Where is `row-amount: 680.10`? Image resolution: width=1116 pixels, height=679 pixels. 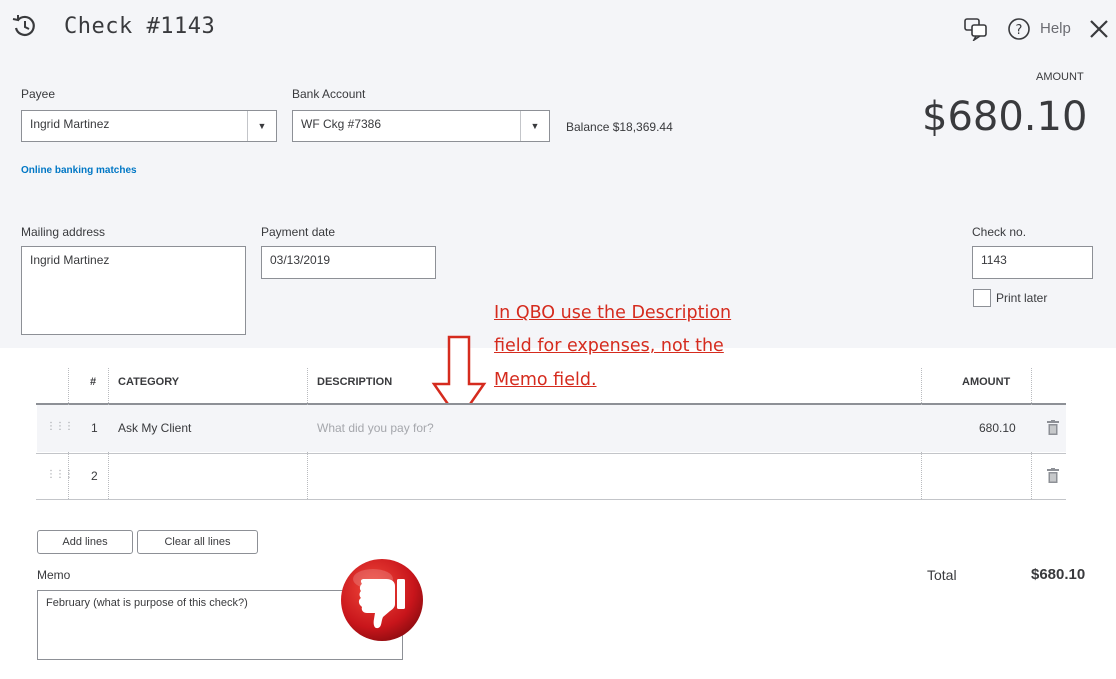 row-amount: 680.10 is located at coordinates (997, 428).